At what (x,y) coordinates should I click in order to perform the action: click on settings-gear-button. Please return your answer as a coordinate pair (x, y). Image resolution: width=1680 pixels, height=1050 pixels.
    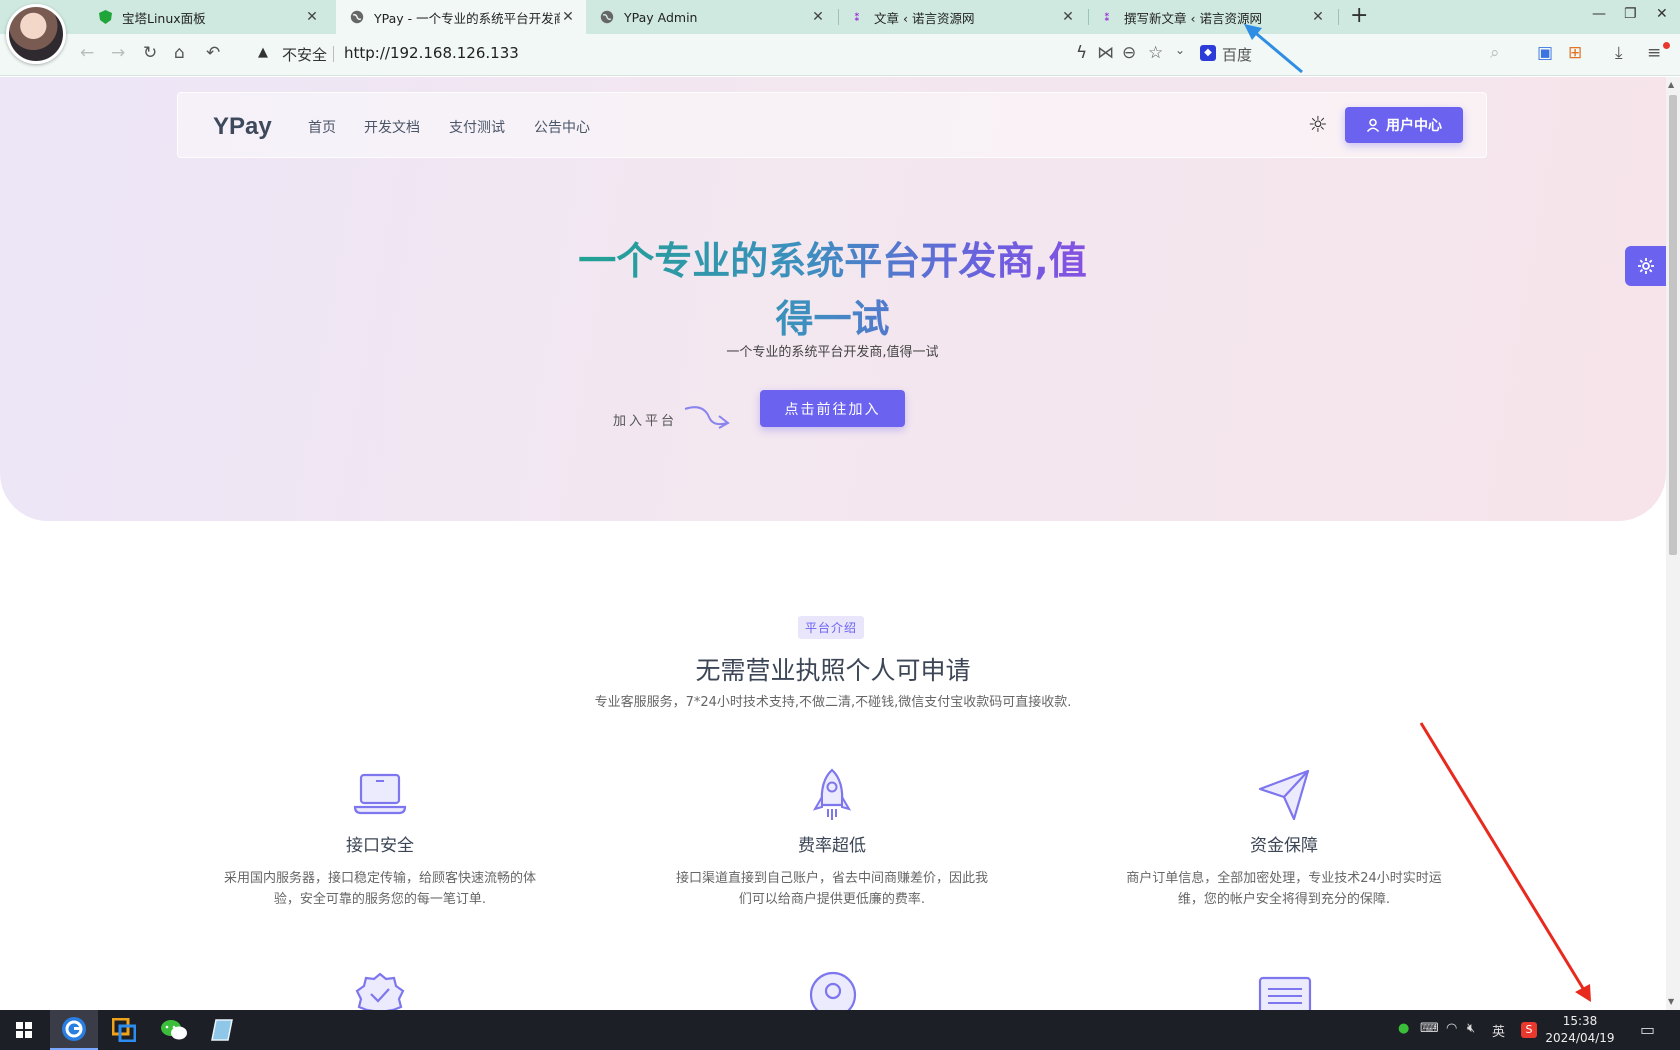
    Looking at the image, I should click on (1645, 266).